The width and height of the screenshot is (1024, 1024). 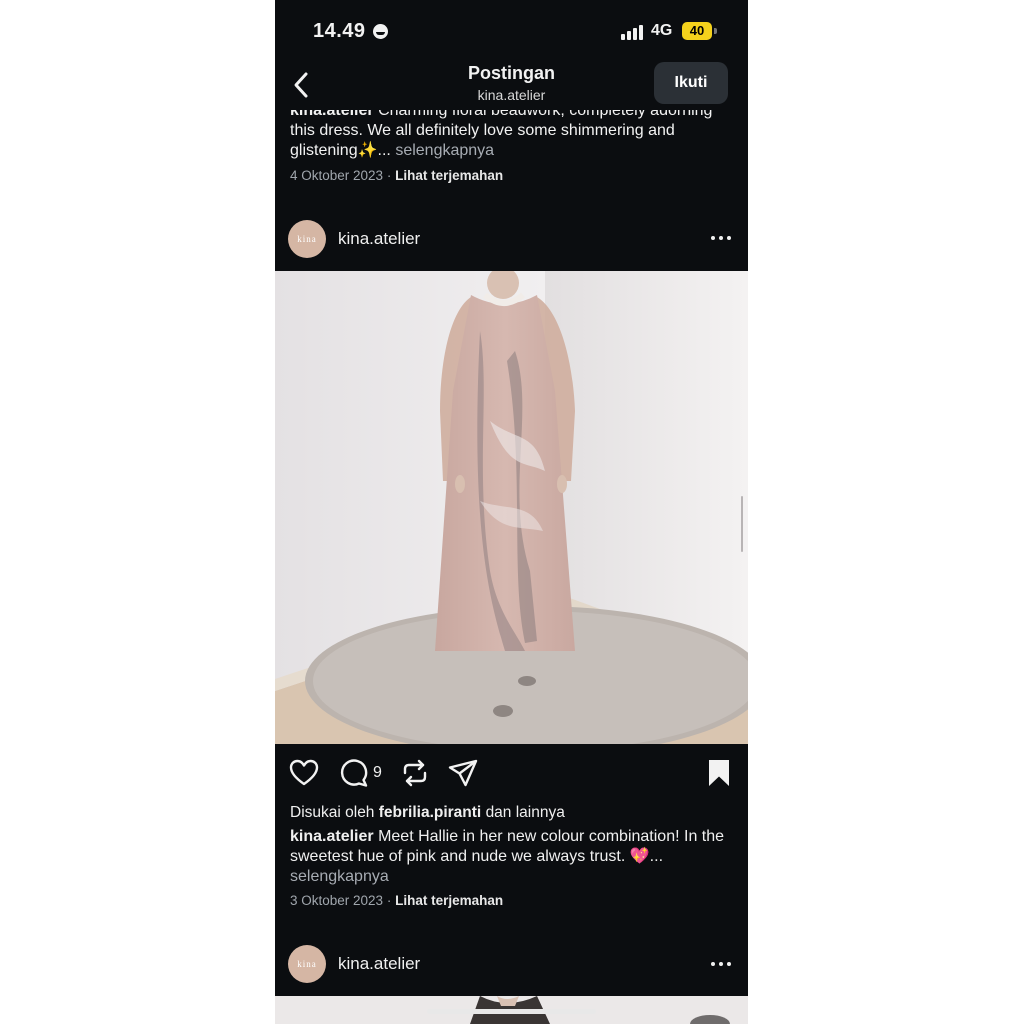 I want to click on post-meta: 4 Oktober 2023 · Lihat terjemahan, so click(x=396, y=175).